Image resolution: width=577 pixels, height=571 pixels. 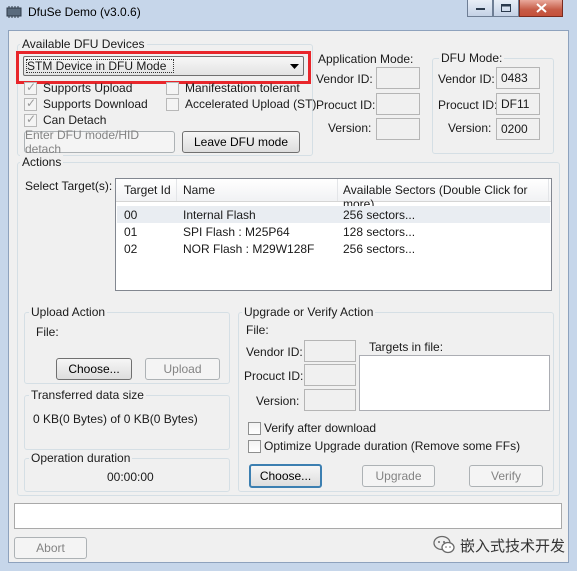 What do you see at coordinates (81, 458) in the screenshot?
I see `duration-group-label: Operation duration` at bounding box center [81, 458].